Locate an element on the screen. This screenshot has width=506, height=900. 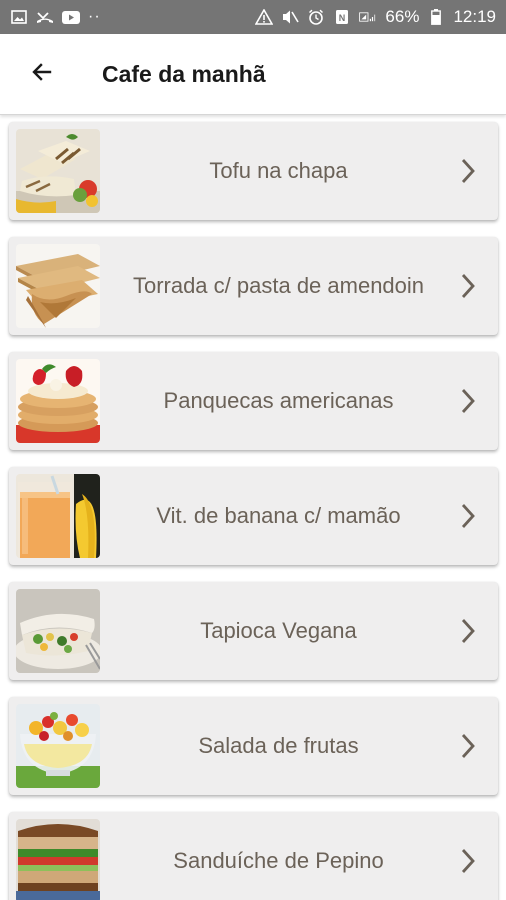
menu-item-label: Sanduíche de Pepino is located at coordinates (278, 860).